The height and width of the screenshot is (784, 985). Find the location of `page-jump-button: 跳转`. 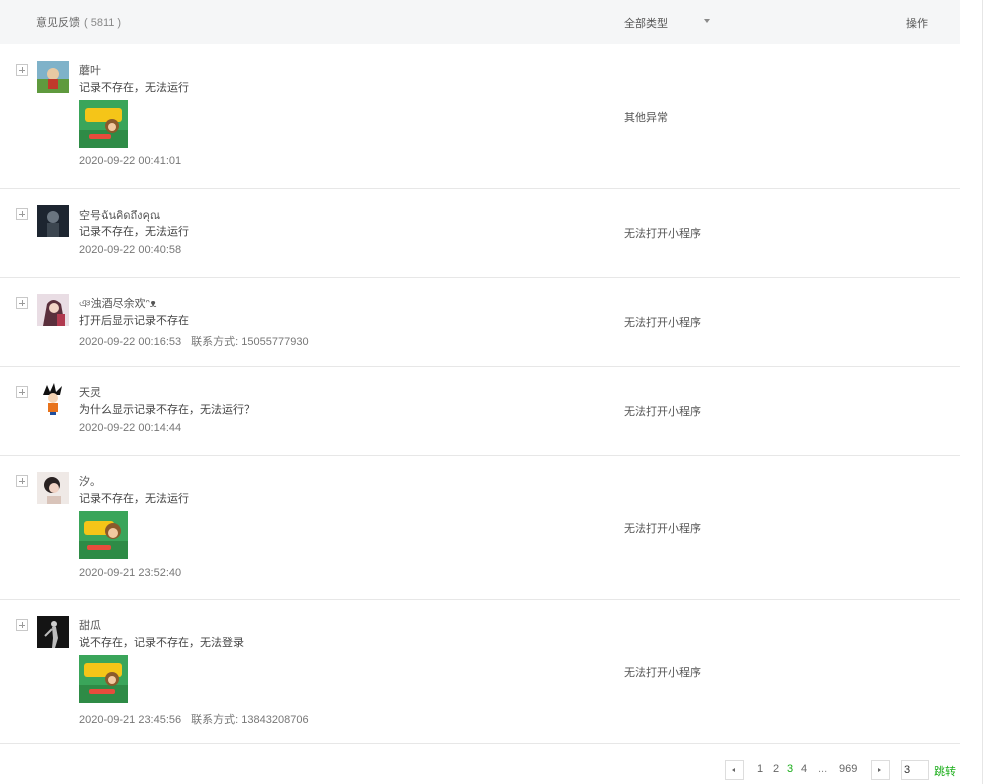

page-jump-button: 跳转 is located at coordinates (945, 771).